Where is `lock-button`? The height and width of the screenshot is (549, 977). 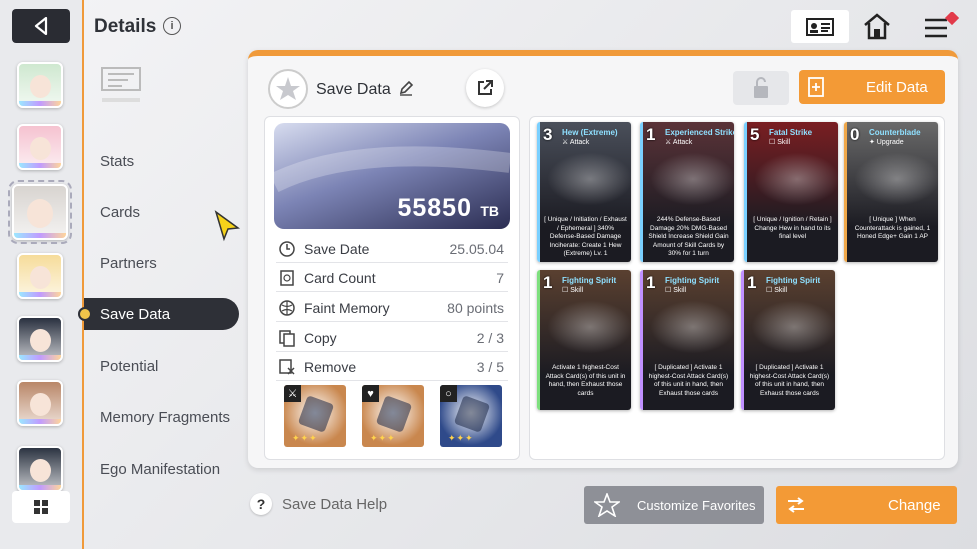 lock-button is located at coordinates (761, 88).